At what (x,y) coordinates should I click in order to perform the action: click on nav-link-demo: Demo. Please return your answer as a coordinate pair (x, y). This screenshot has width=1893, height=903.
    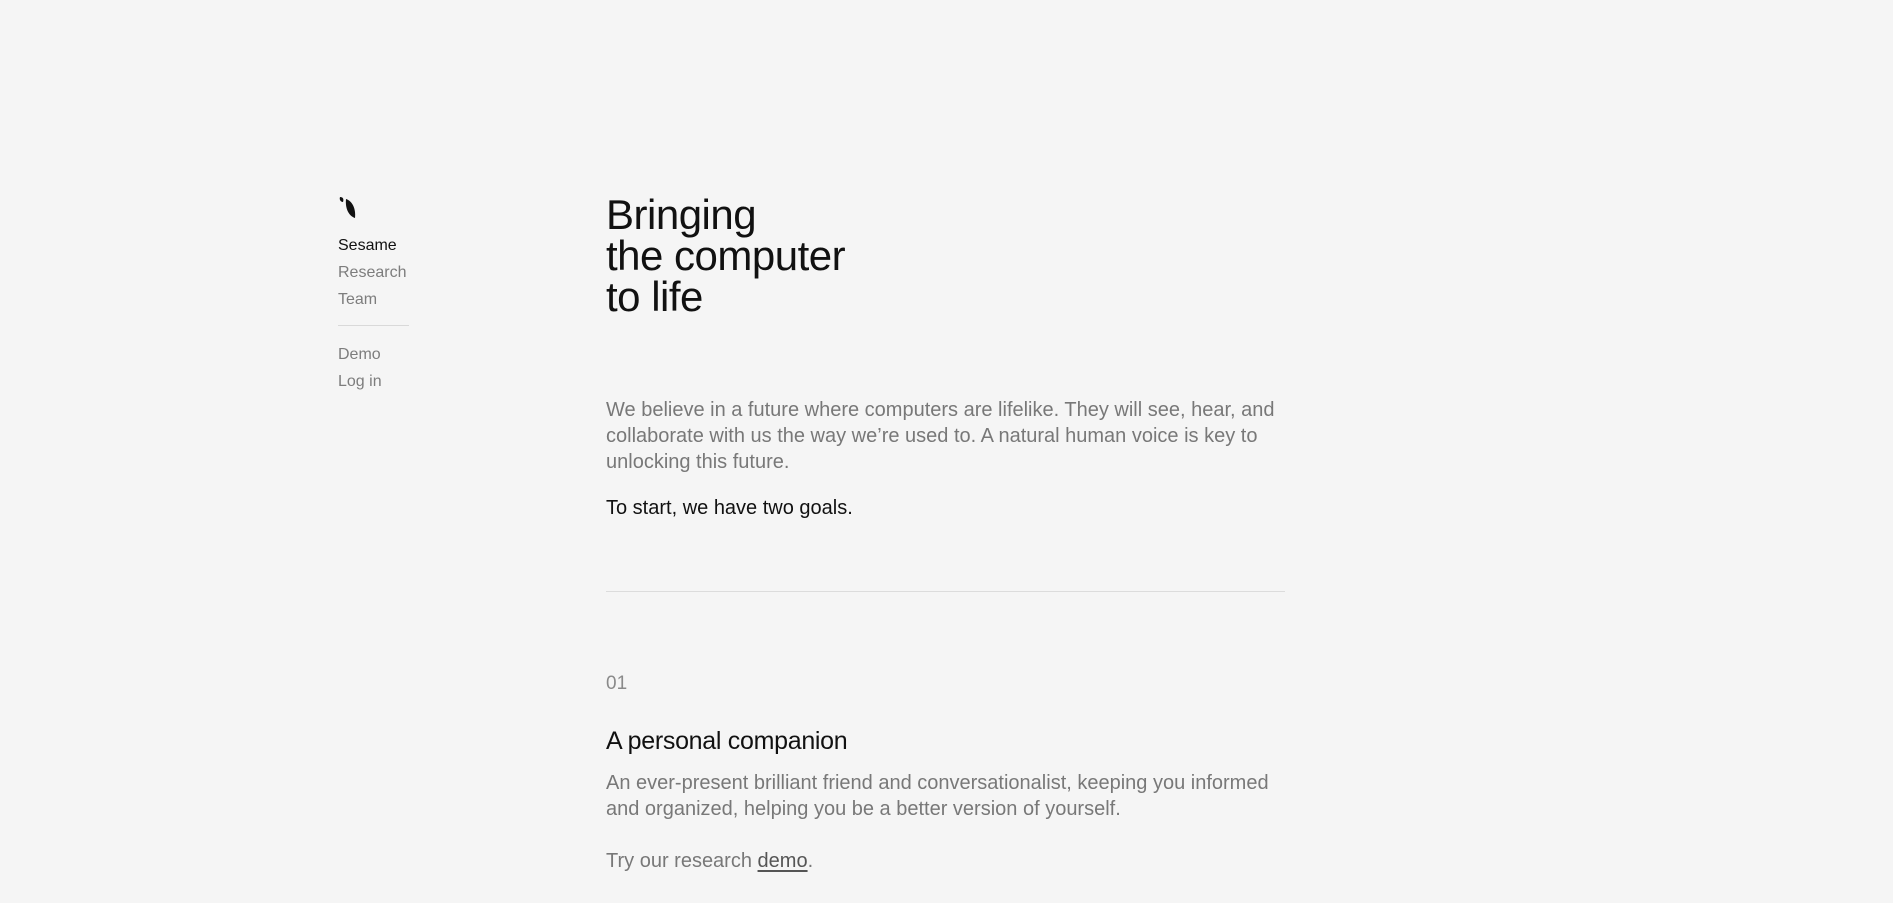
    Looking at the image, I should click on (374, 354).